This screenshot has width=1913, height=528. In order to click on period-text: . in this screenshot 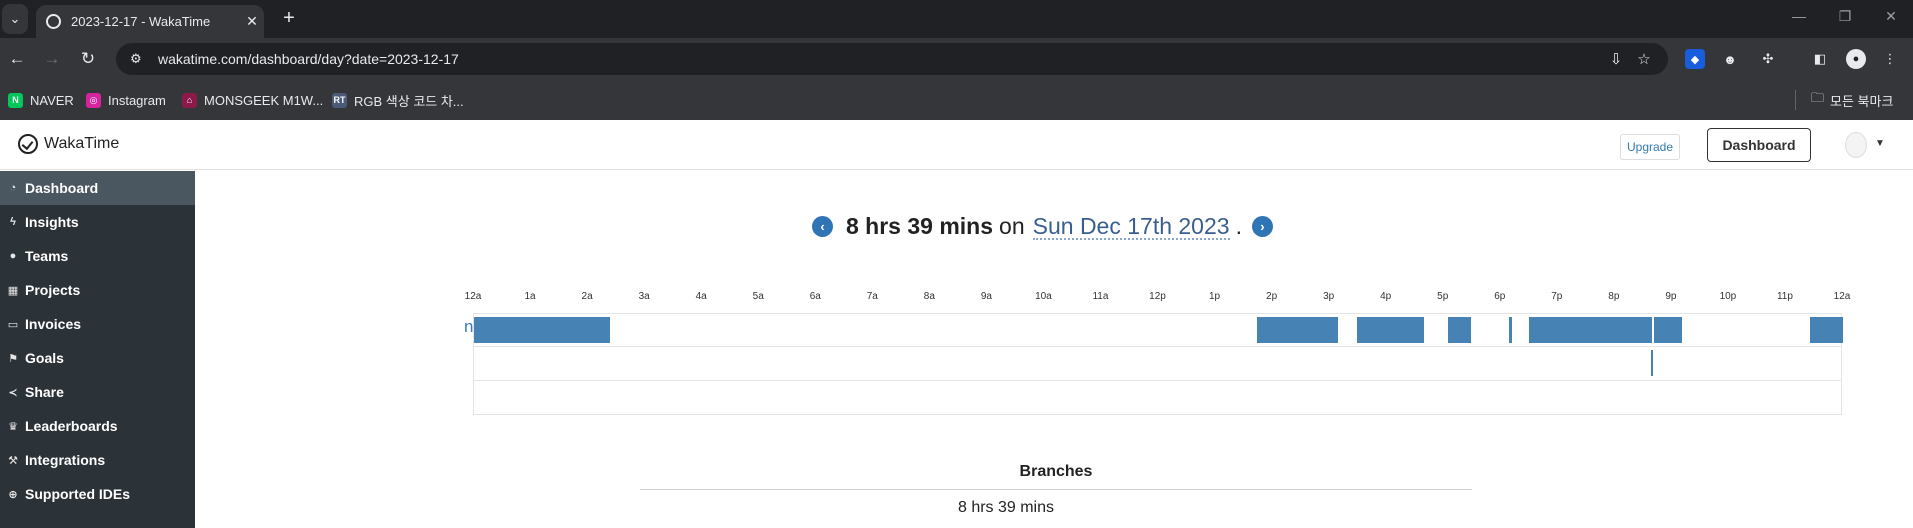, I will do `click(1238, 226)`.